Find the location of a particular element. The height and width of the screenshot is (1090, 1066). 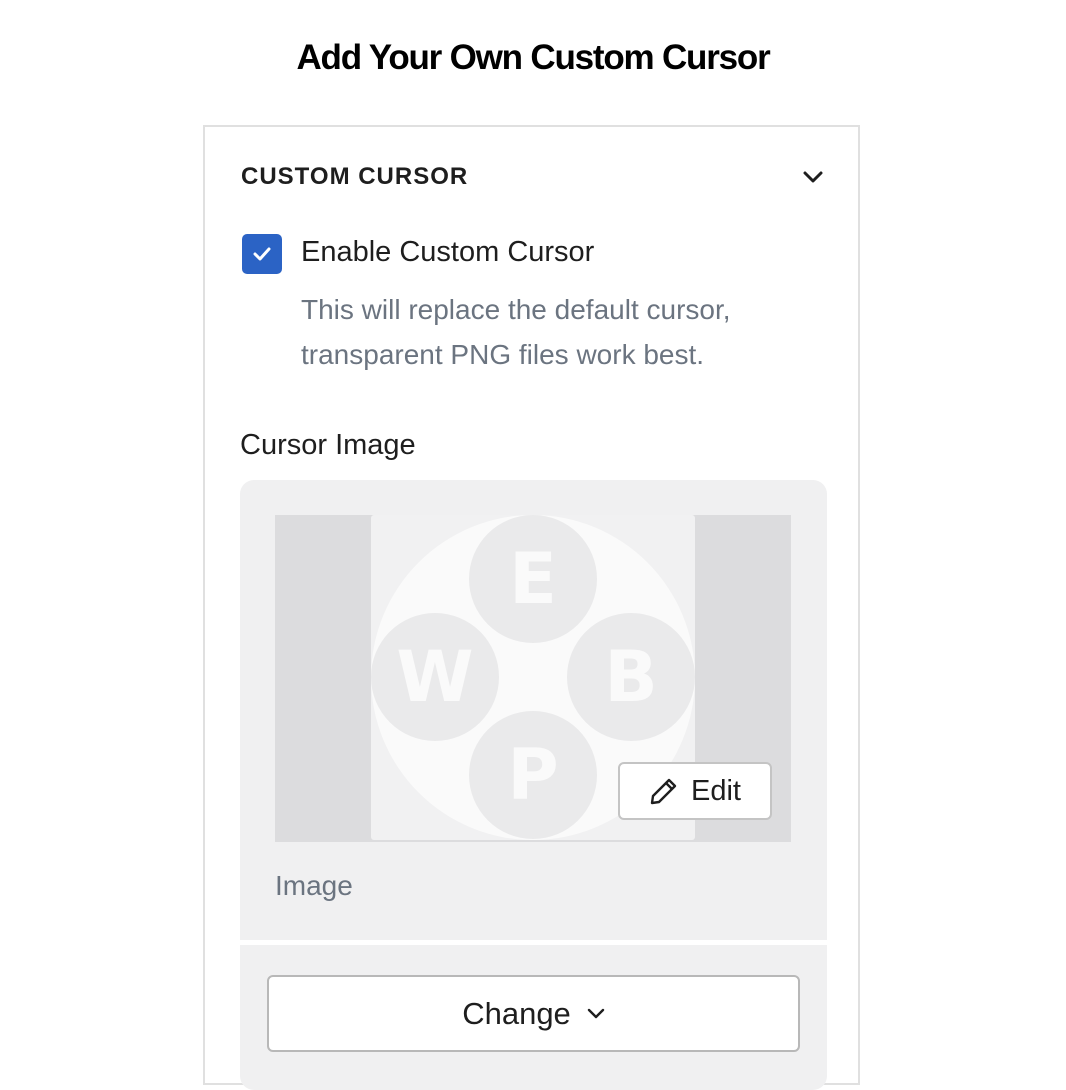

image-preview: E W B P Edit is located at coordinates (533, 678).